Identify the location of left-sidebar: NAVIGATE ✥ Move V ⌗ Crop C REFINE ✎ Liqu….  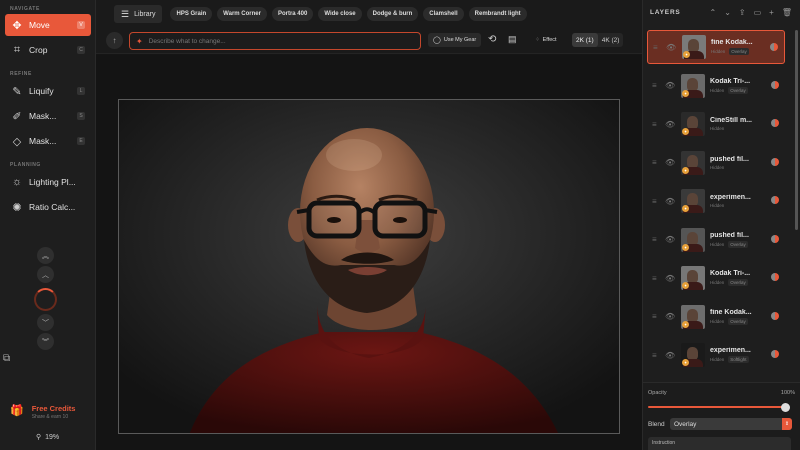
(48, 225).